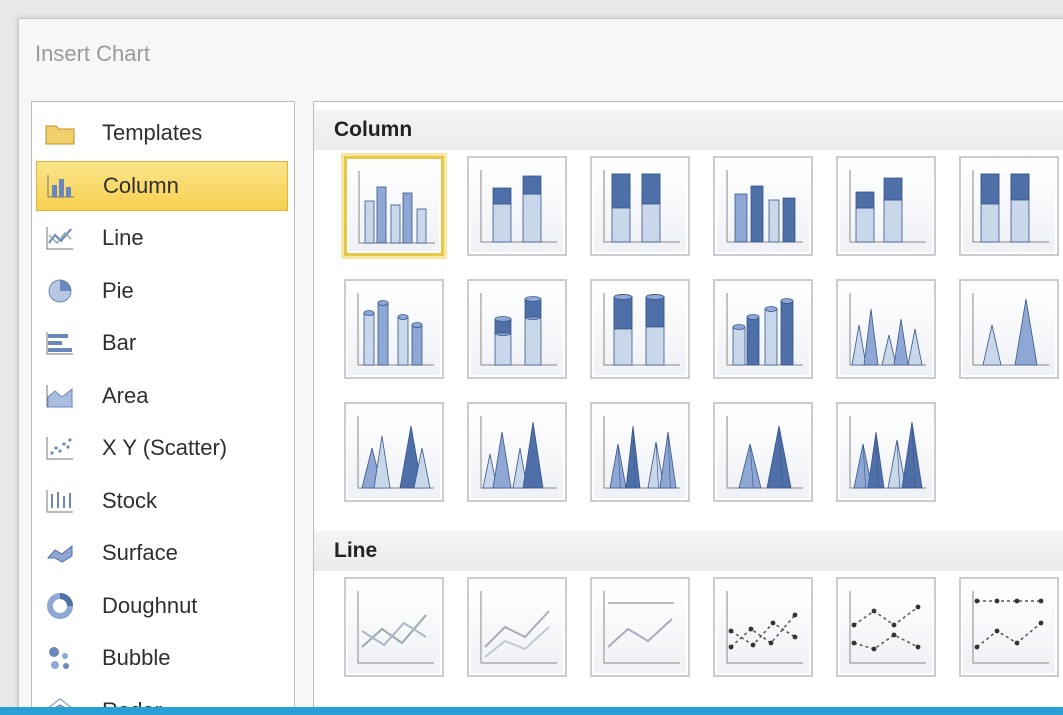 The height and width of the screenshot is (715, 1063). Describe the element at coordinates (162, 238) in the screenshot. I see `category-item-line: Line` at that location.